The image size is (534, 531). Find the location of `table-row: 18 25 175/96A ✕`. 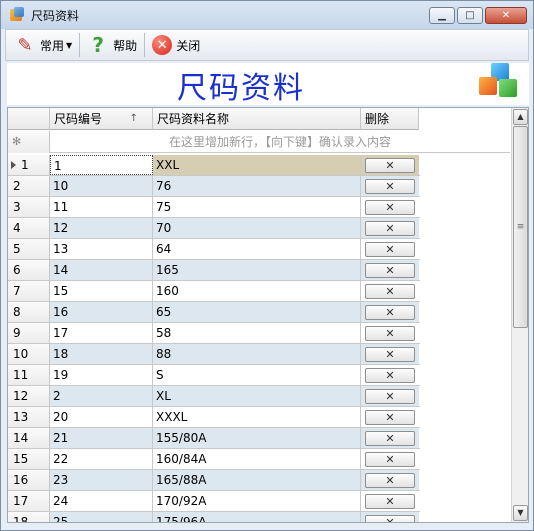

table-row: 18 25 175/96A ✕ is located at coordinates (214, 517).